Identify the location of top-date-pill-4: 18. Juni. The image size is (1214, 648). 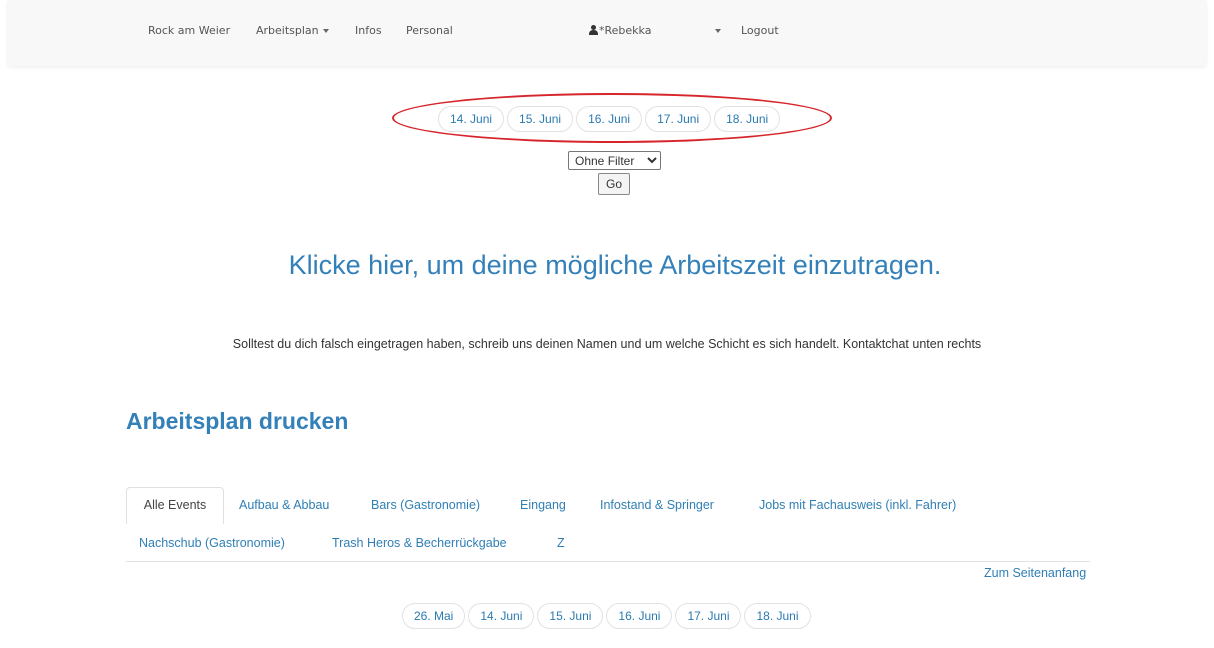
(747, 119).